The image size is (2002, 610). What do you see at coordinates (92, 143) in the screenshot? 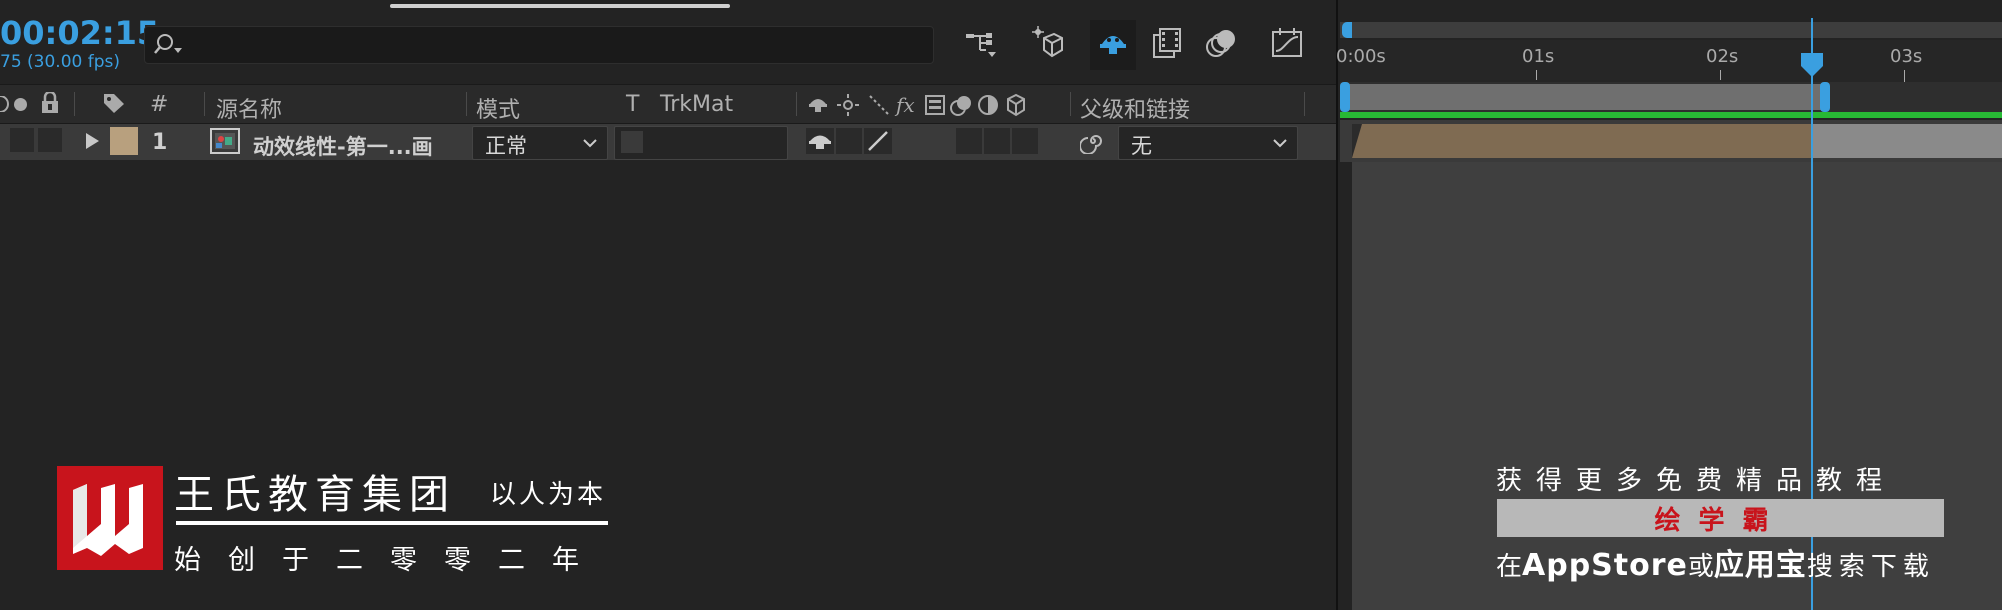
I see `expand-arrow-icon` at bounding box center [92, 143].